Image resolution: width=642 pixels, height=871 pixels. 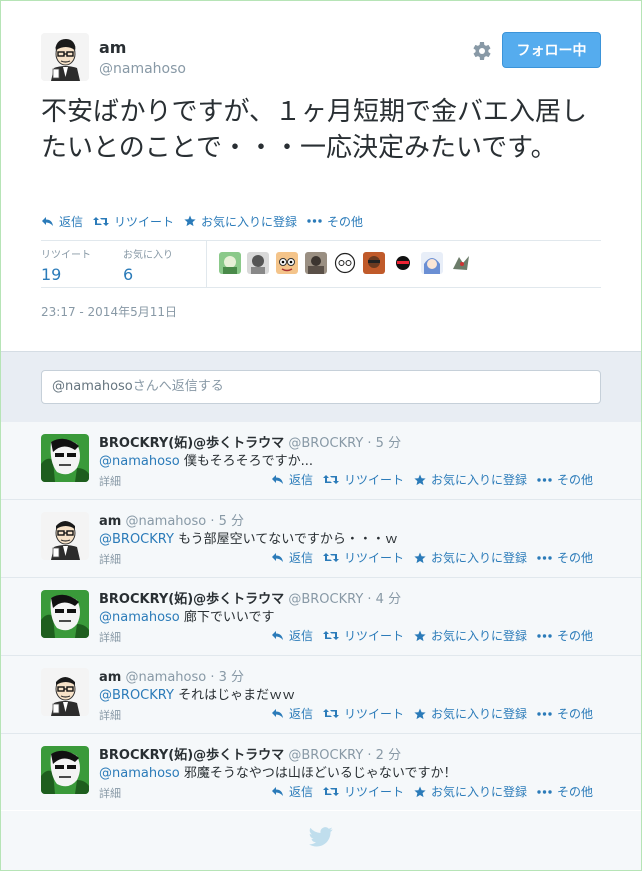 I want to click on author-avatar, so click(x=65, y=57).